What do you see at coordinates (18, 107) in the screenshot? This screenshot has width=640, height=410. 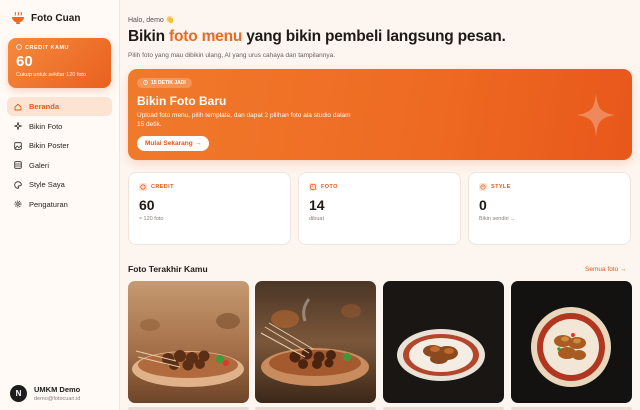 I see `home-icon` at bounding box center [18, 107].